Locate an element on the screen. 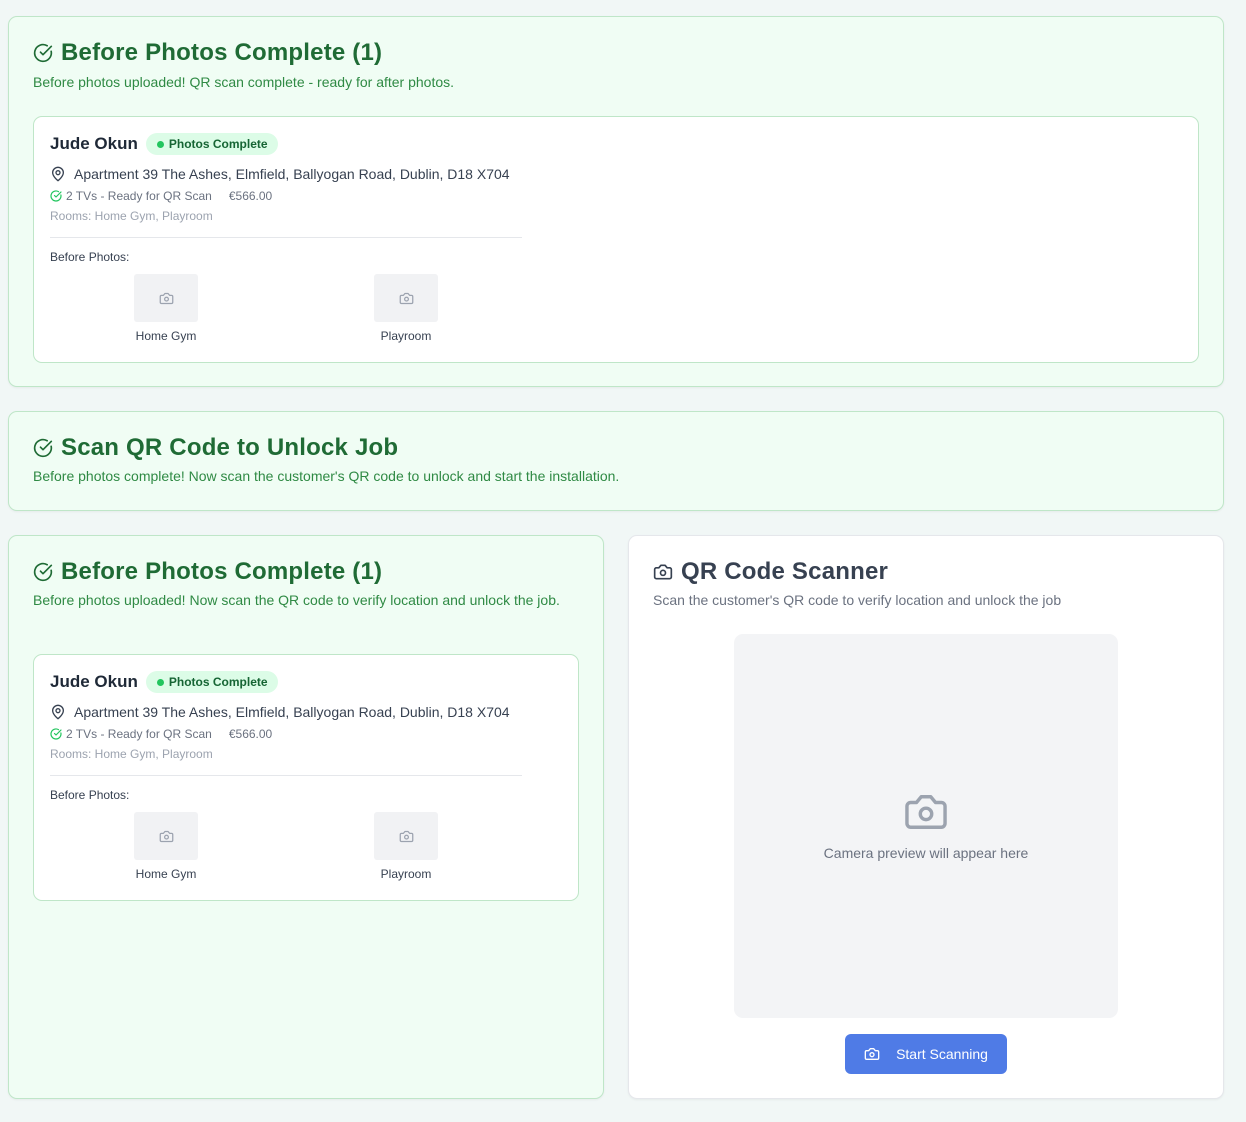 This screenshot has width=1246, height=1122. section-header: Scan QR Code to Unlock Job is located at coordinates (215, 448).